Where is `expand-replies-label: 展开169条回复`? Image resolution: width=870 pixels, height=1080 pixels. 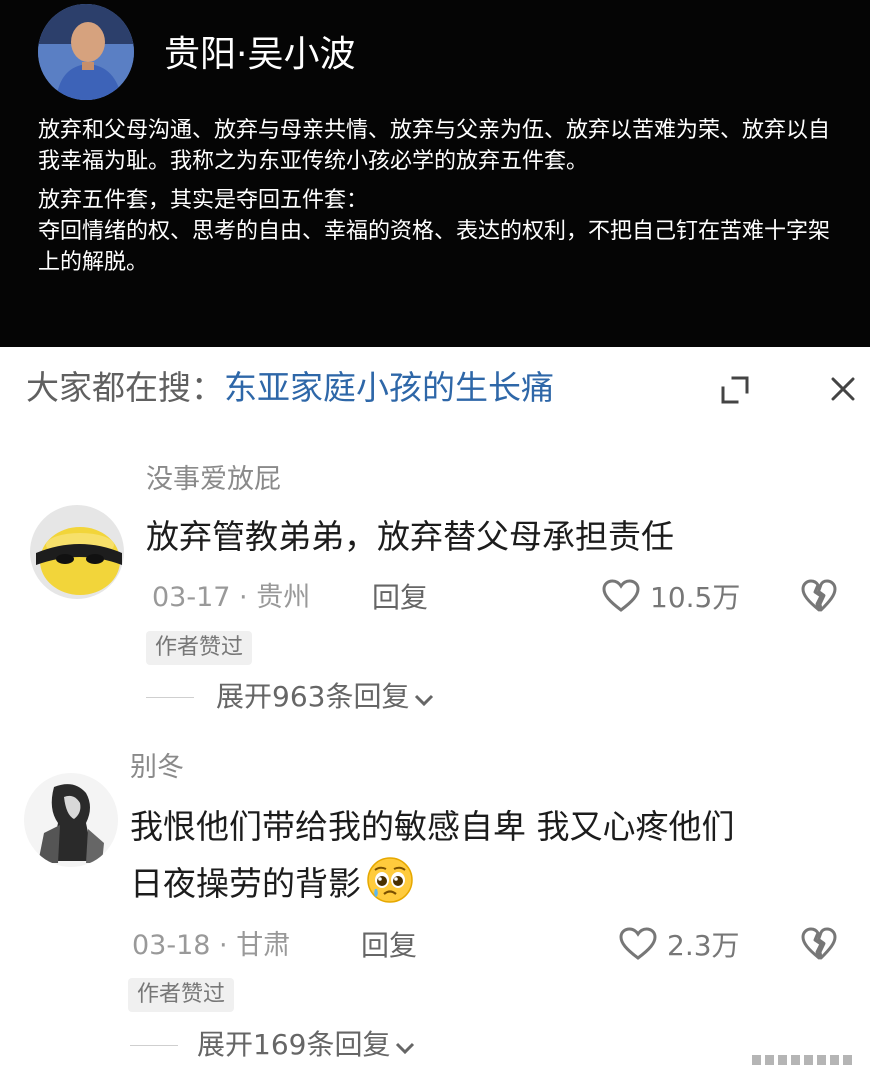
expand-replies-label: 展开169条回复 is located at coordinates (294, 1044).